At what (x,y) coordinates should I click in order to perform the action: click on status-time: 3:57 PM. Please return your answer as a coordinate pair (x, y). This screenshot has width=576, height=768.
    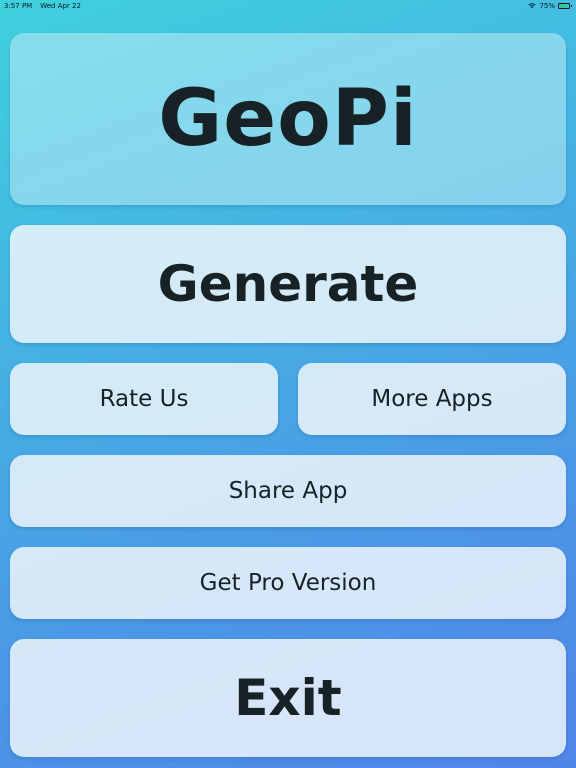
    Looking at the image, I should click on (18, 6).